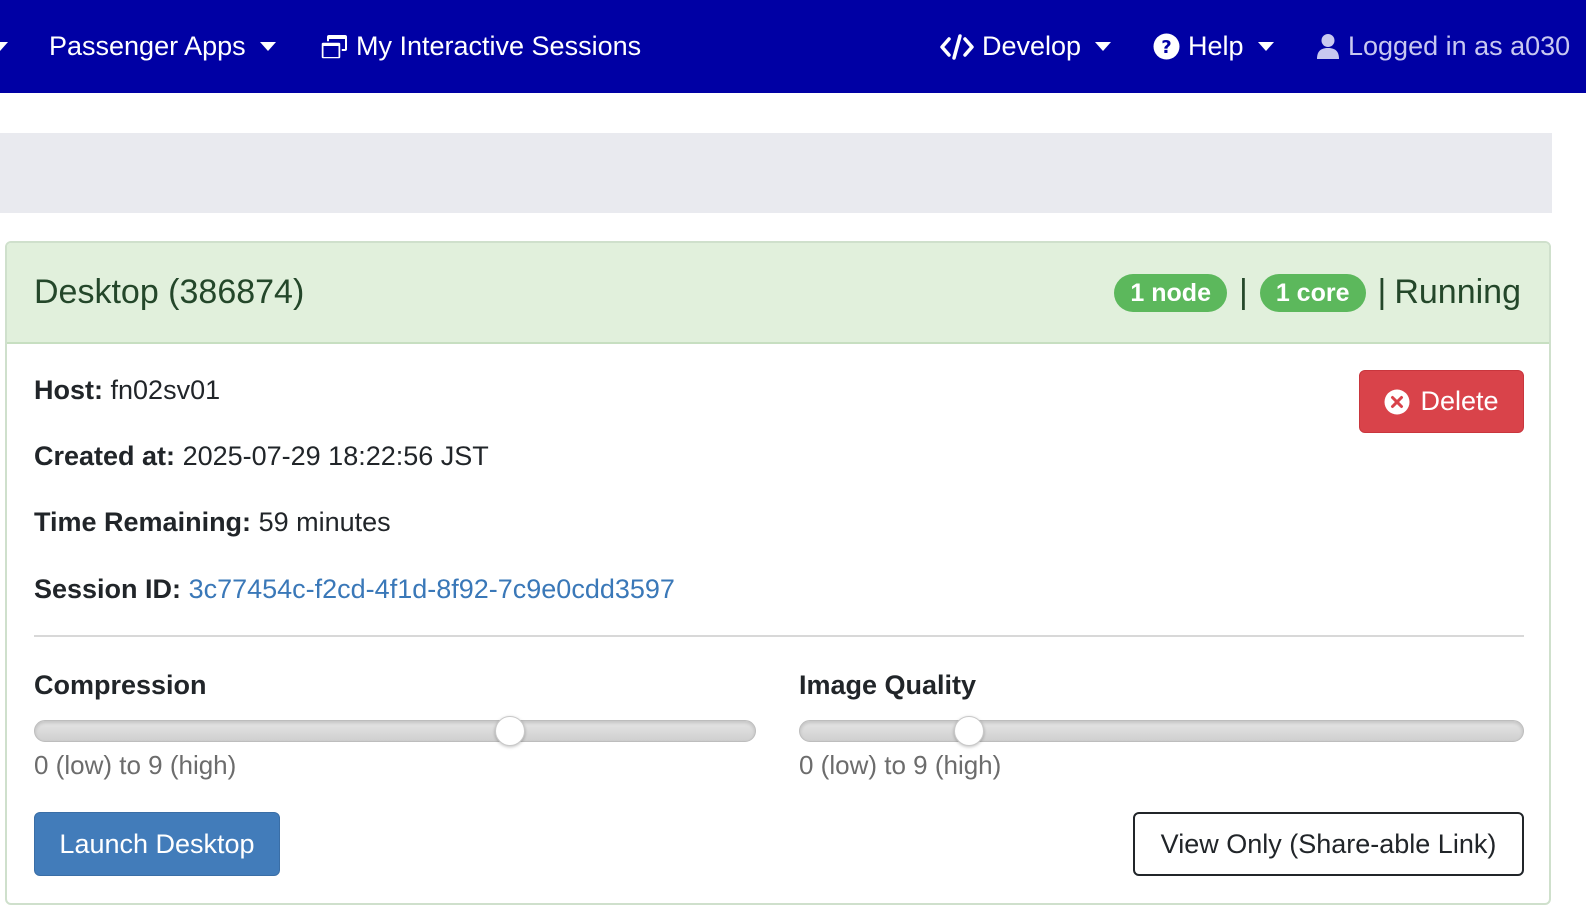  What do you see at coordinates (499, 46) in the screenshot?
I see `nav-my-interactive-sessions-label: My Interactive Sessions` at bounding box center [499, 46].